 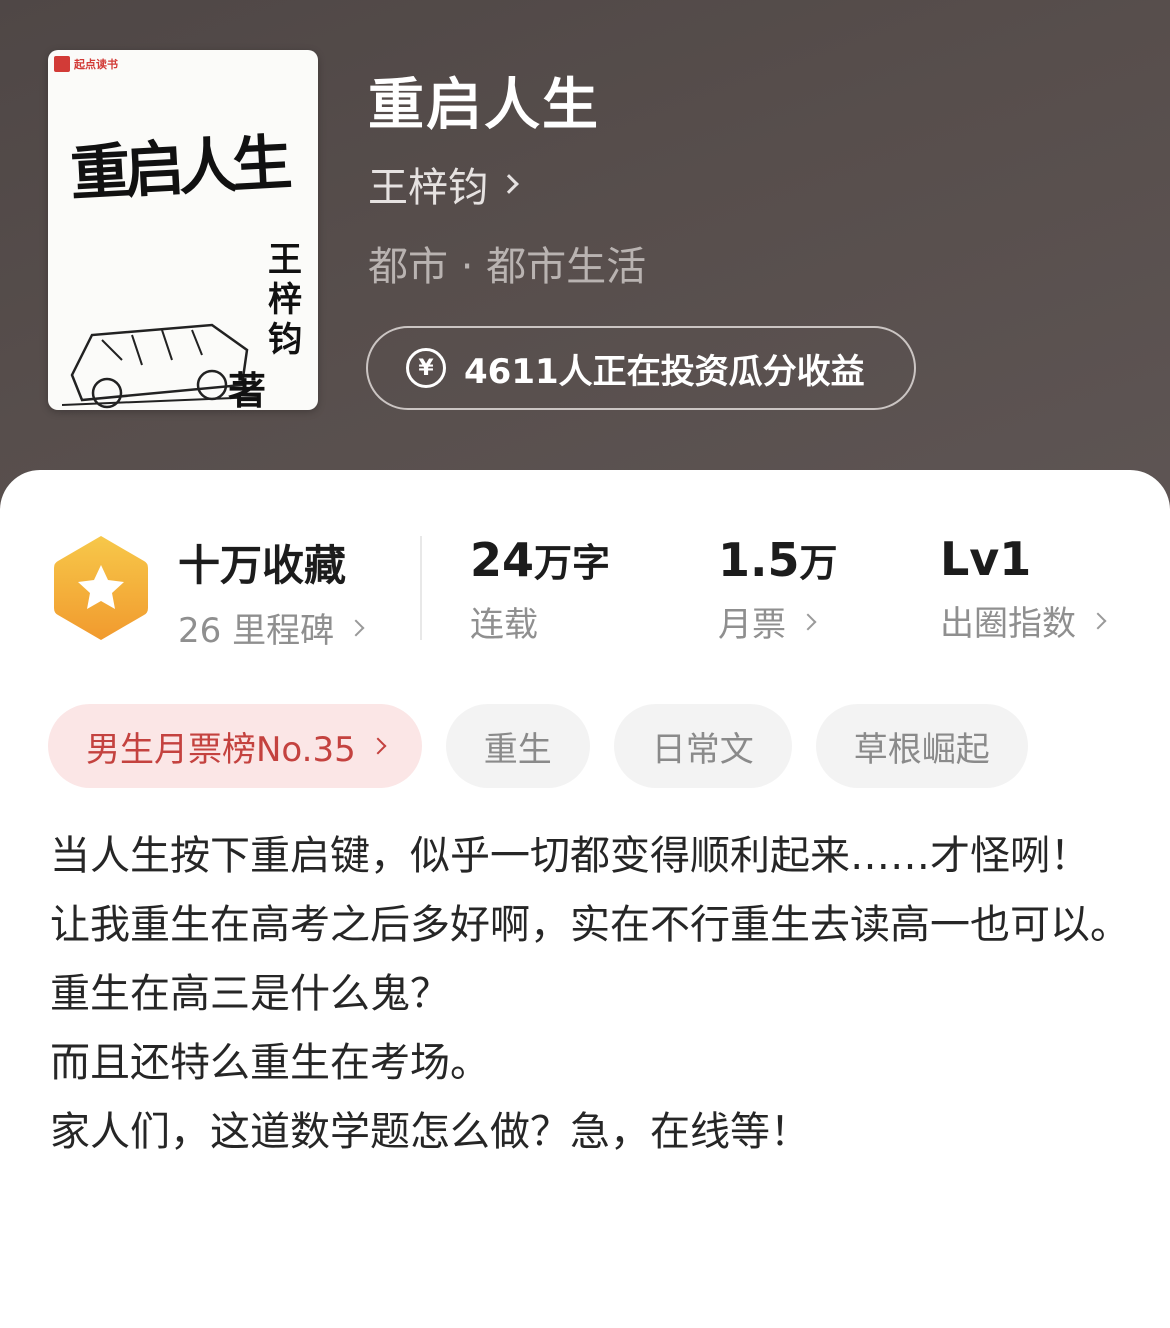 What do you see at coordinates (986, 559) in the screenshot?
I see `popularity-value: Lv1` at bounding box center [986, 559].